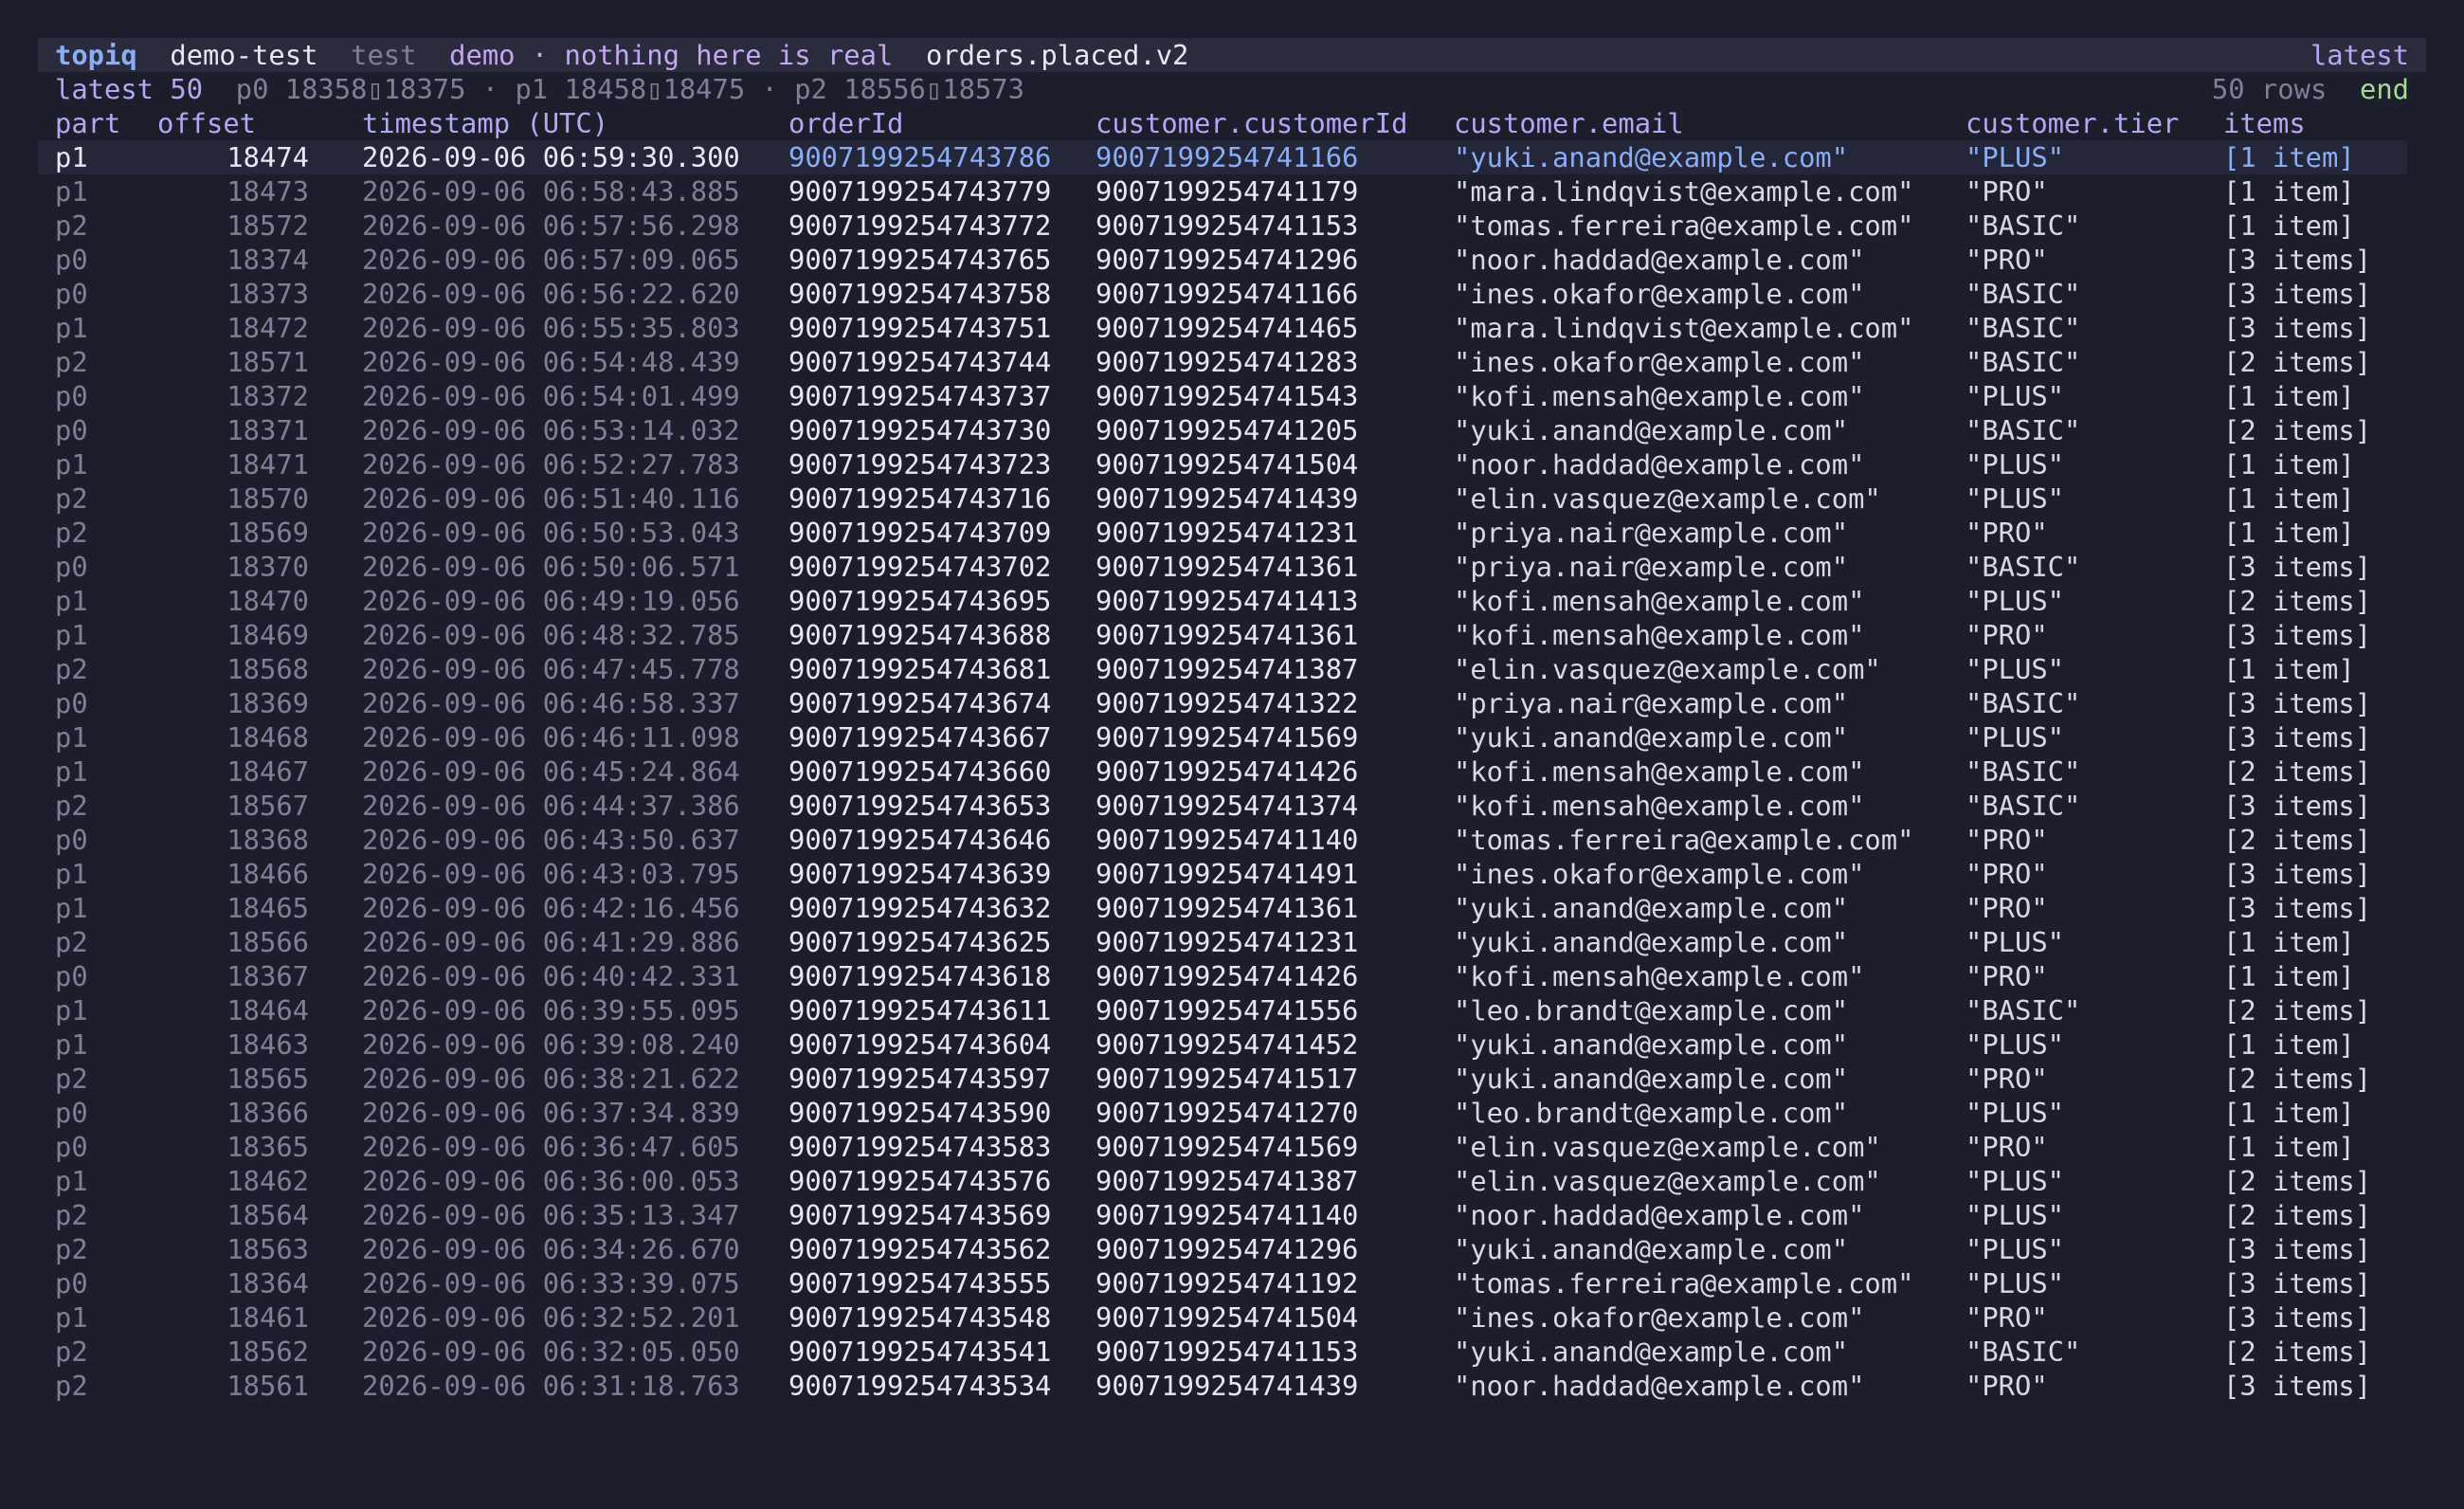  Describe the element at coordinates (1228, 362) in the screenshot. I see `cell-customer-id: 9007199254741283` at that location.